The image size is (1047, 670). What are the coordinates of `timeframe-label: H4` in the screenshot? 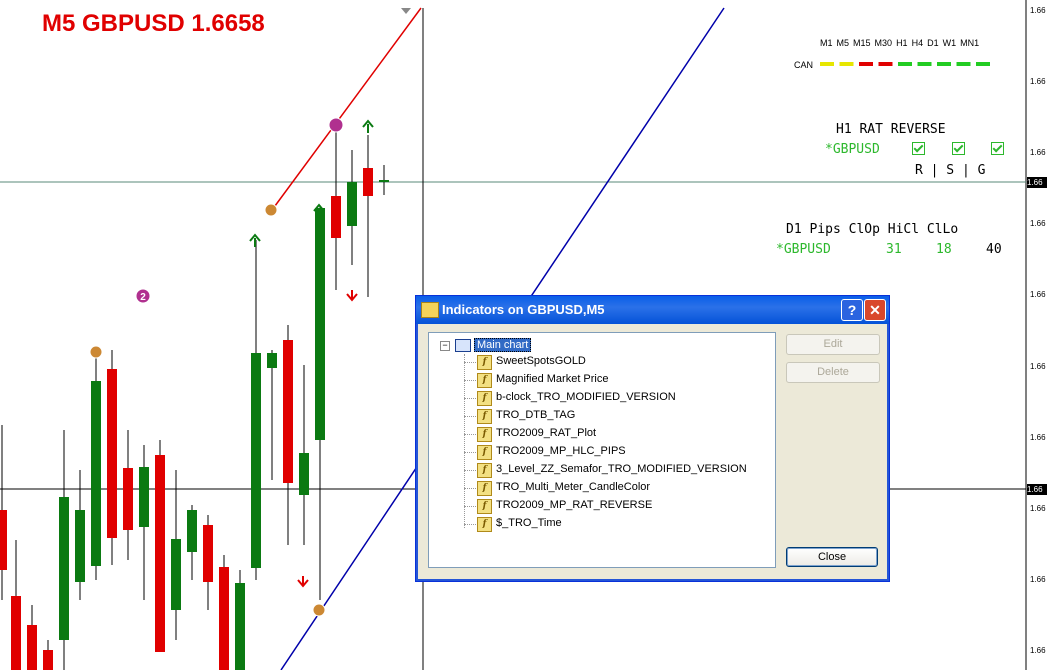 It's located at (917, 43).